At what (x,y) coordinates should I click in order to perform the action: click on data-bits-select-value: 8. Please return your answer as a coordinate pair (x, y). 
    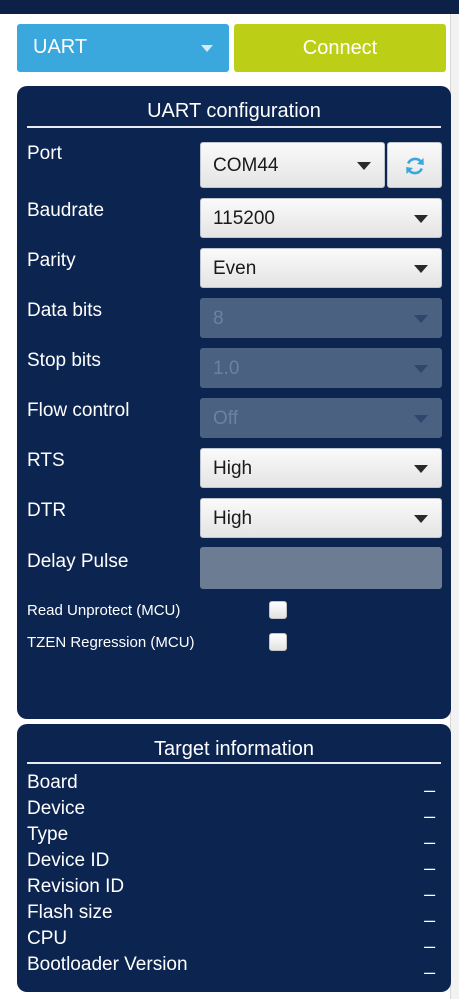
    Looking at the image, I should click on (218, 318).